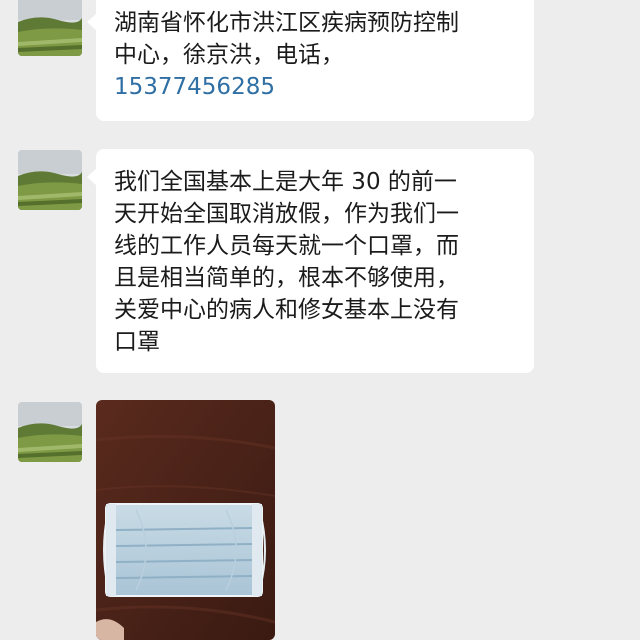 This screenshot has width=640, height=640. What do you see at coordinates (137, 342) in the screenshot?
I see `message-text-line: 口罩` at bounding box center [137, 342].